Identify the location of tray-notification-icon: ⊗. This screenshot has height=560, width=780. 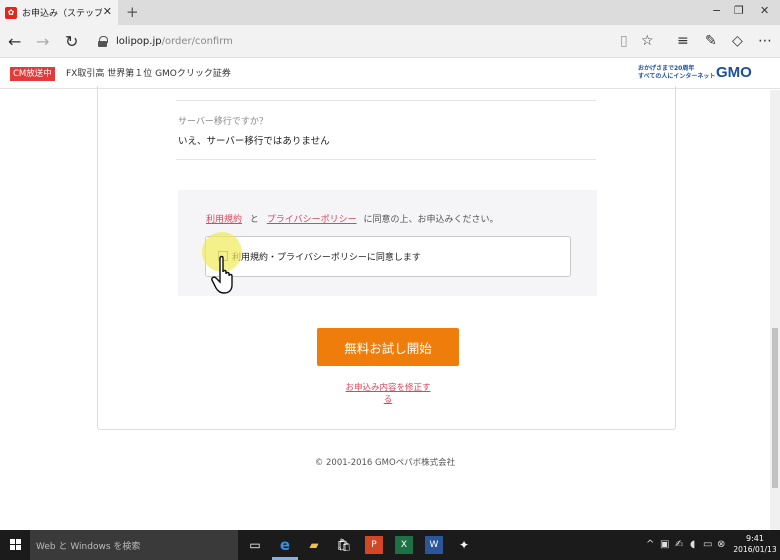
(721, 544).